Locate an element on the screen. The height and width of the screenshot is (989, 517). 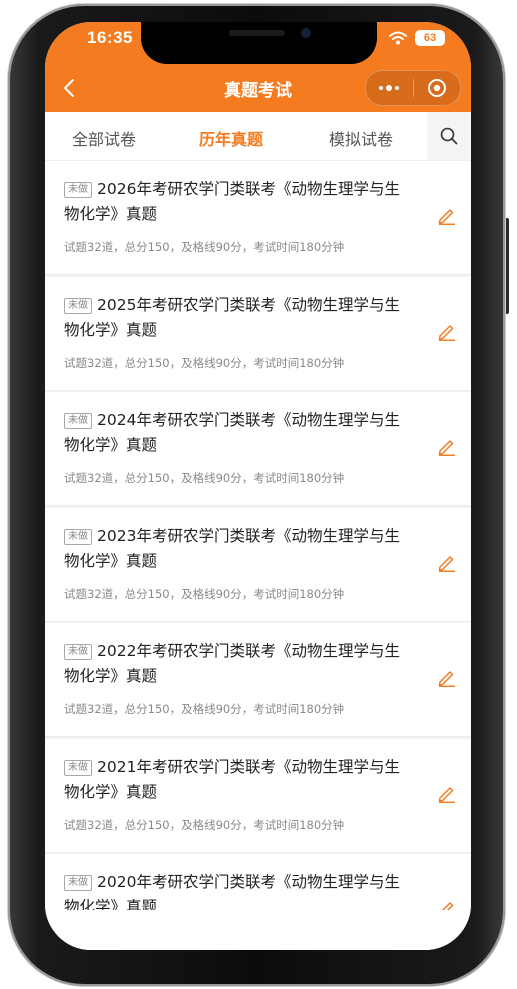
tab-all-papers: 全部试卷 is located at coordinates (104, 138).